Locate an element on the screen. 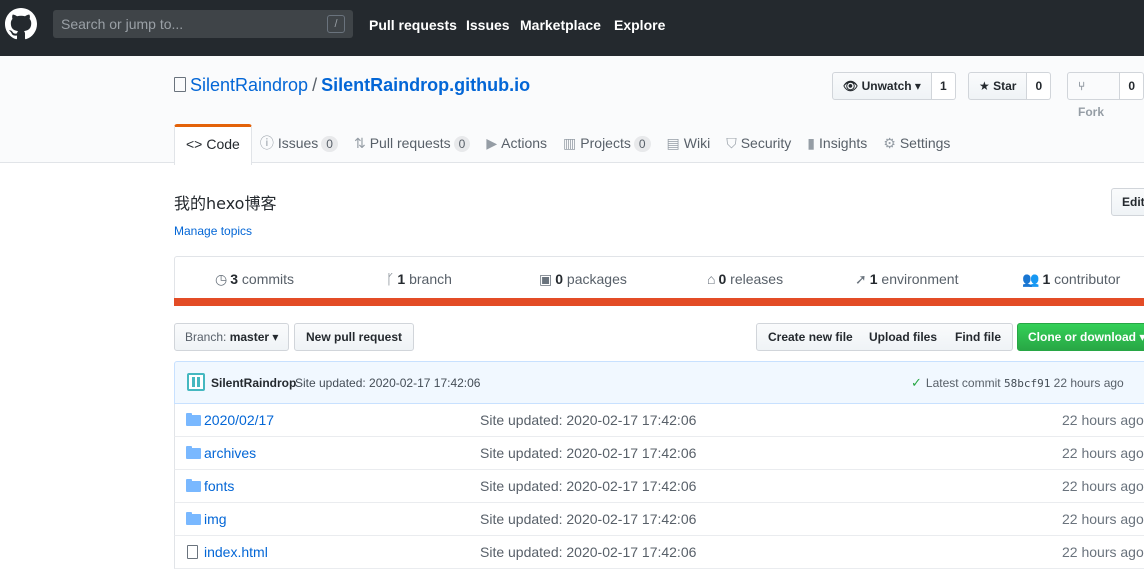 The image size is (1144, 569). manage-topics-link: Manage topics is located at coordinates (213, 231).